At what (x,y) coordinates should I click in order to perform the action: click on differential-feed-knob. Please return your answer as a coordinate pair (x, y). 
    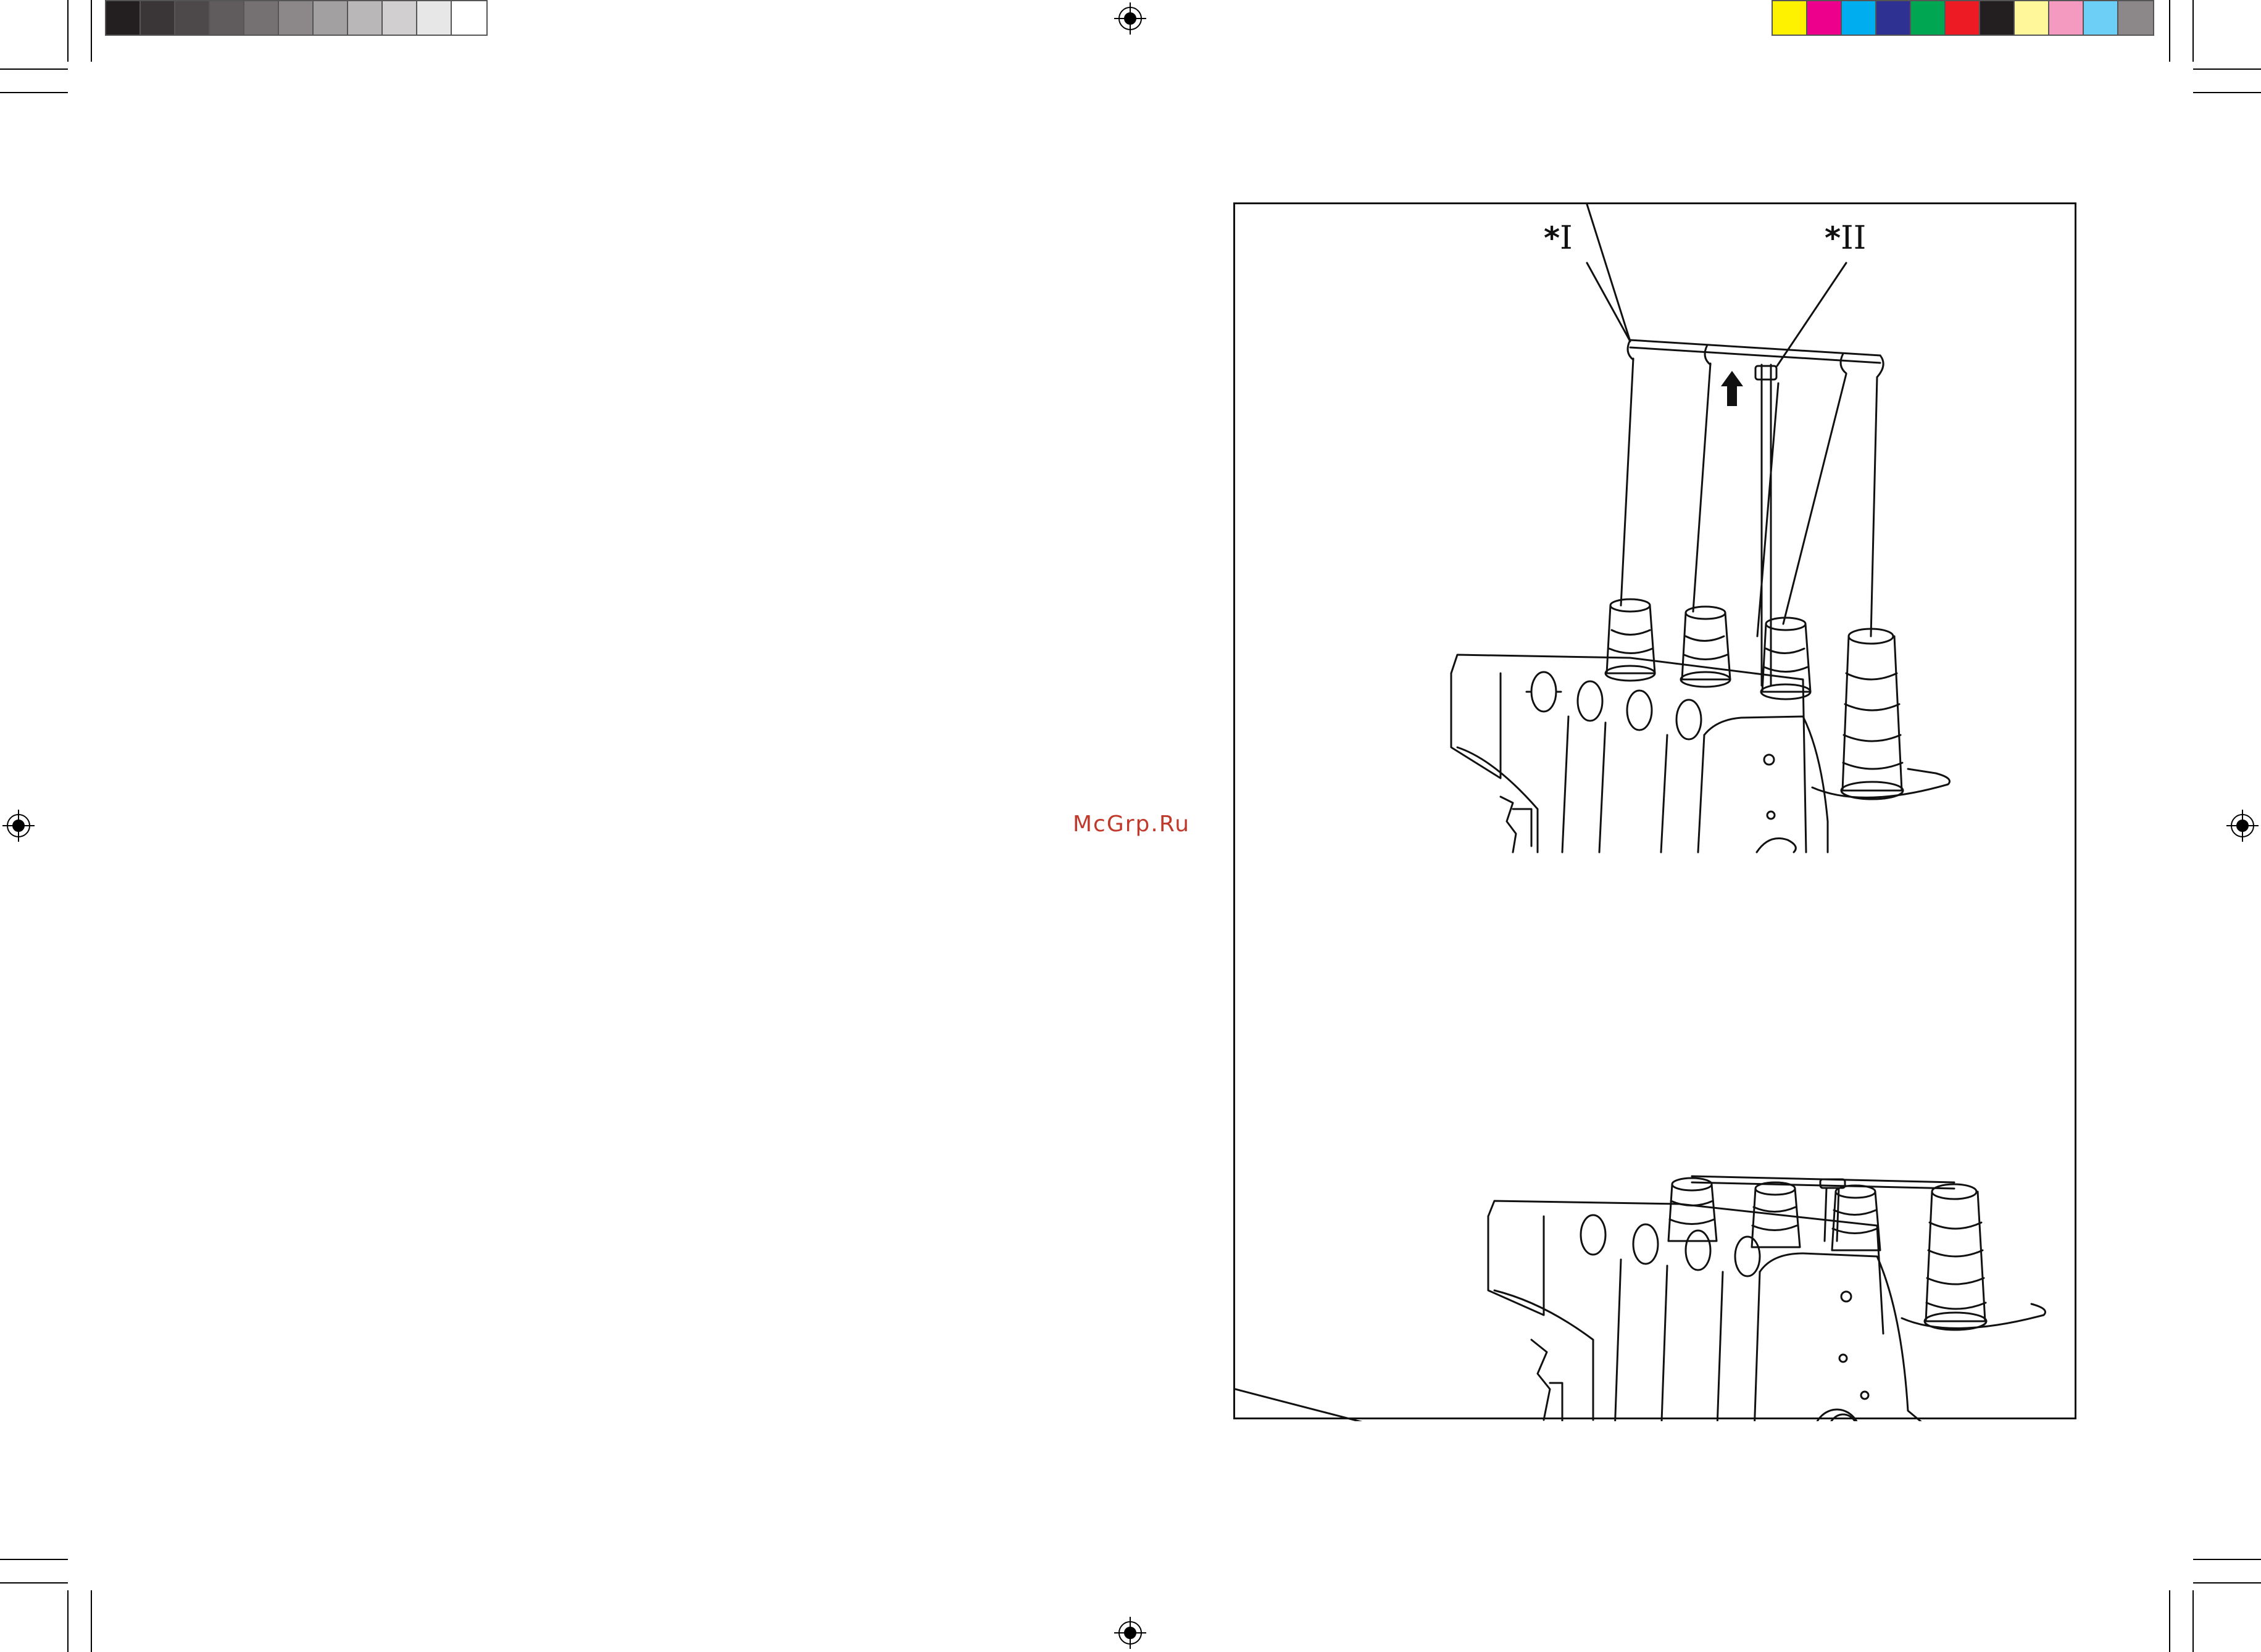
    Looking at the image, I should click on (1837, 1415).